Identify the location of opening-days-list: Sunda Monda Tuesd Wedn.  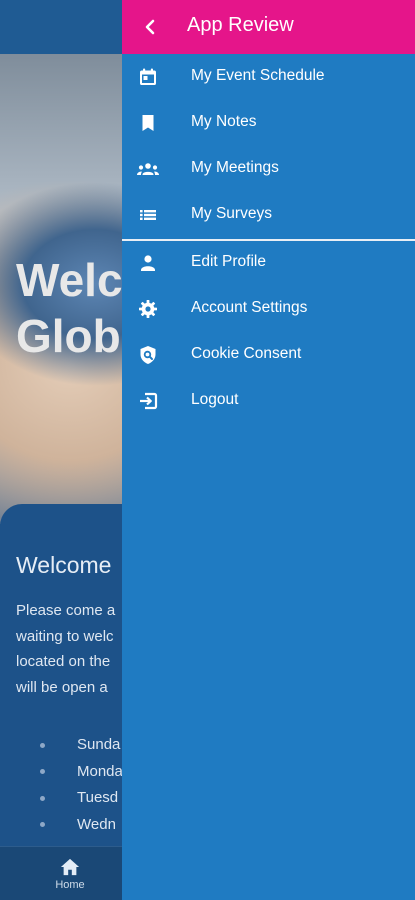
(81, 785).